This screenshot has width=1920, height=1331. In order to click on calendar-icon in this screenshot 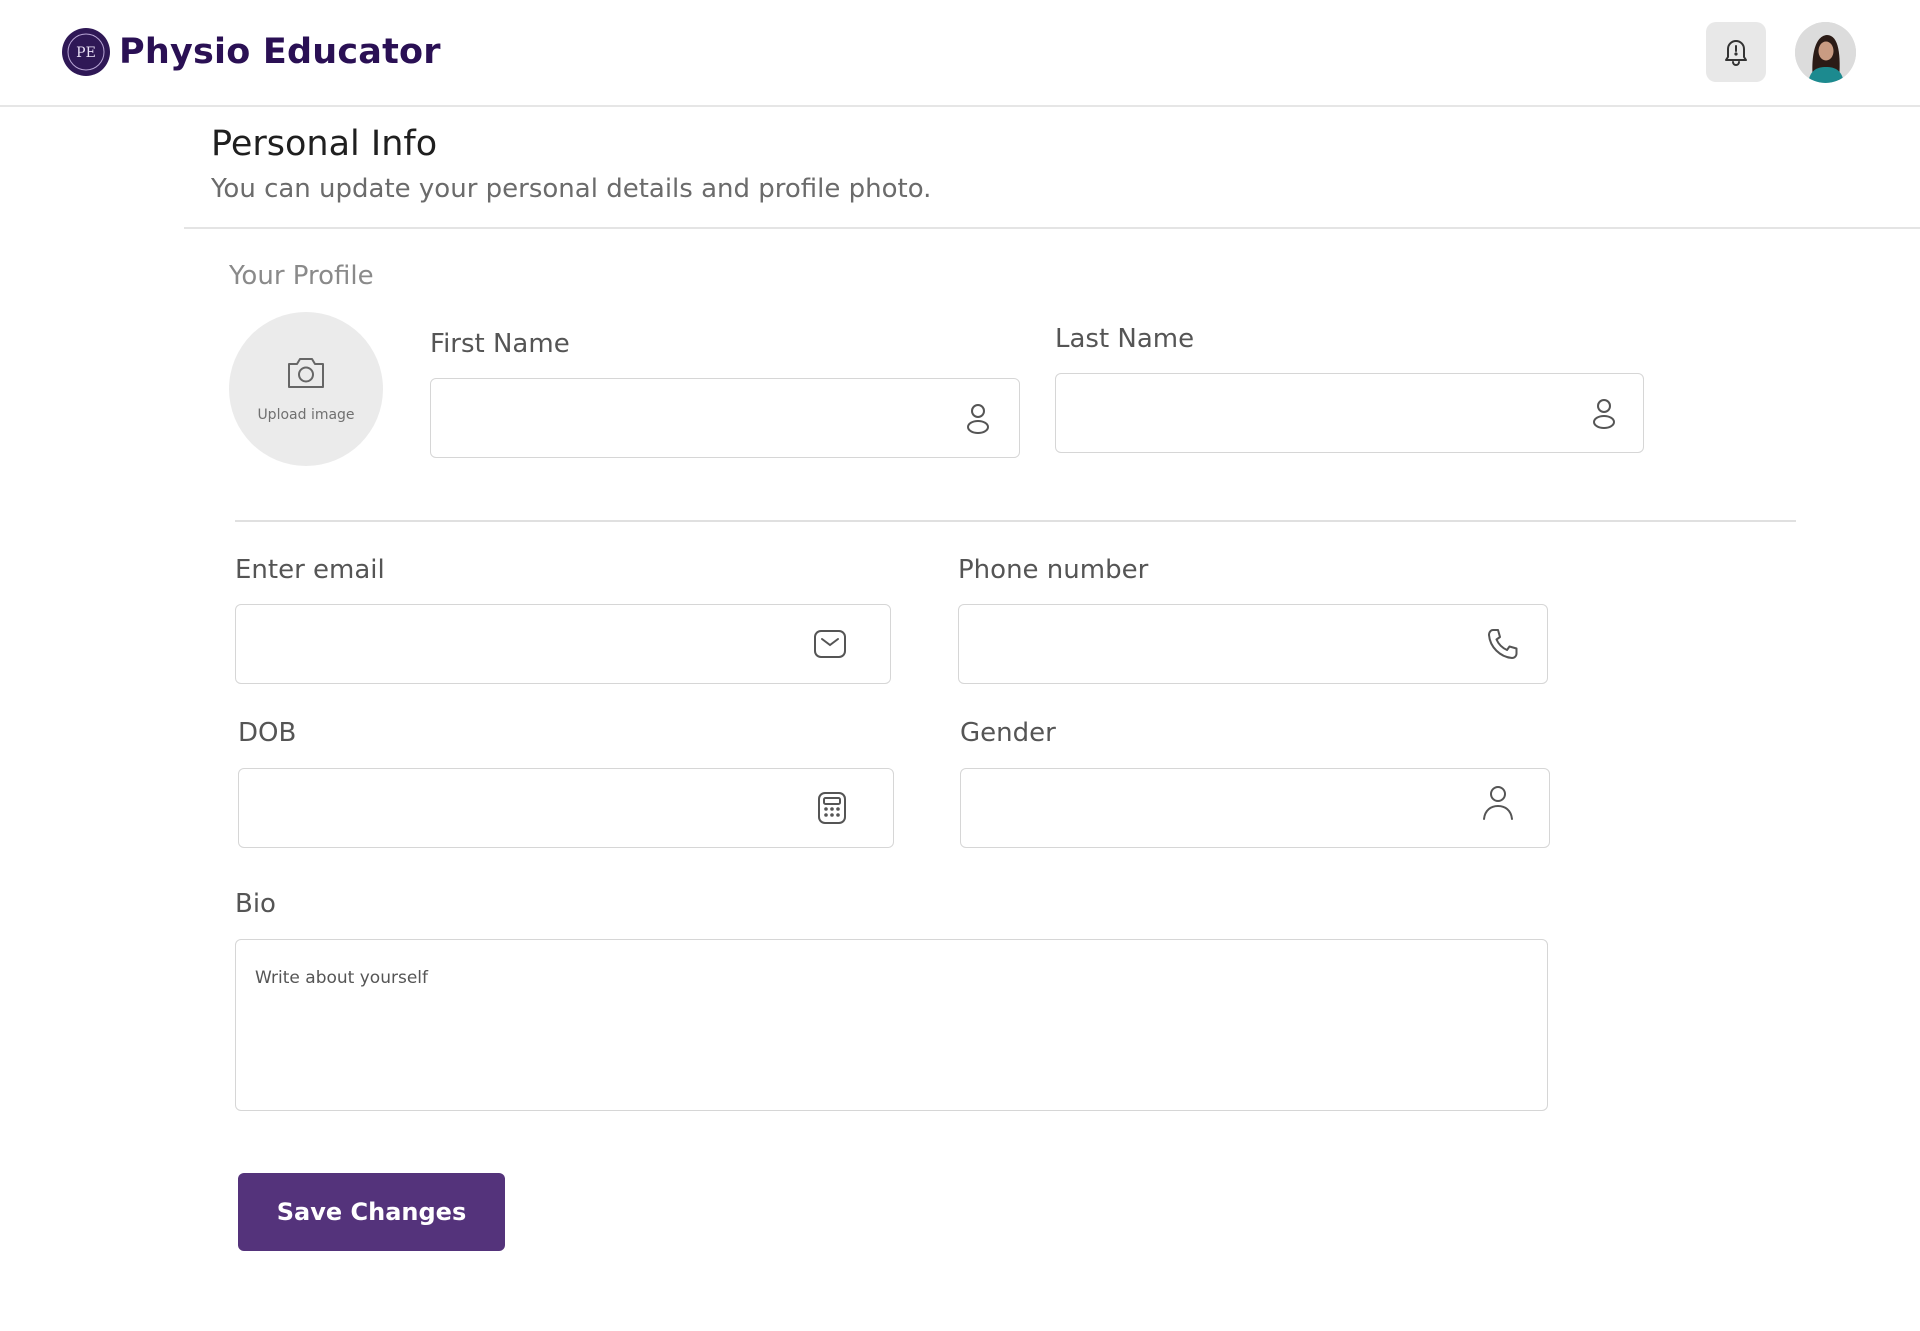, I will do `click(832, 808)`.